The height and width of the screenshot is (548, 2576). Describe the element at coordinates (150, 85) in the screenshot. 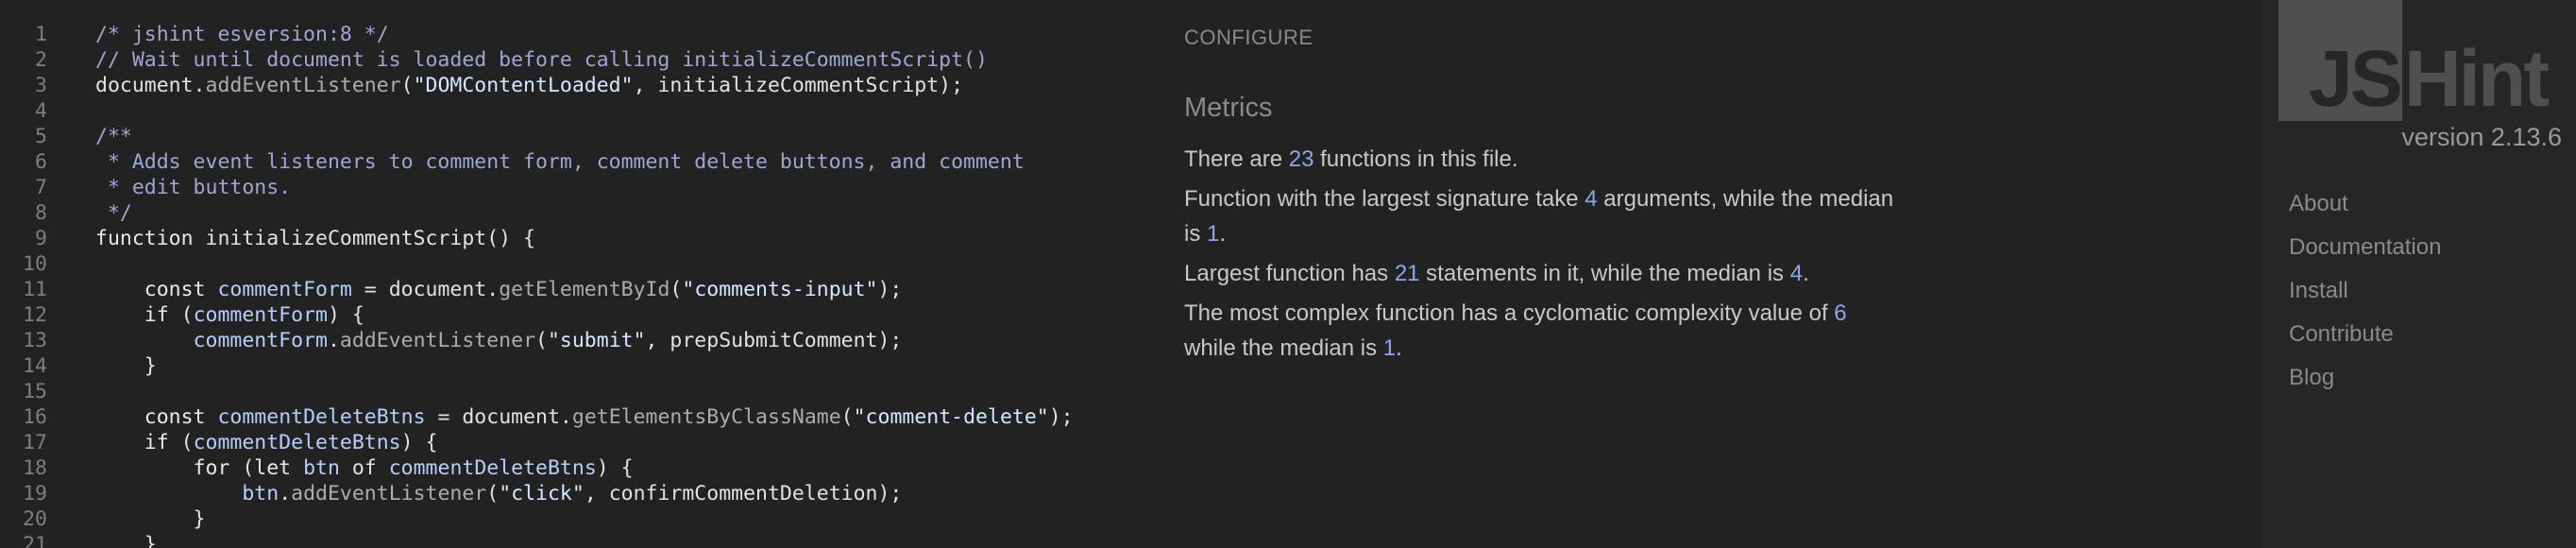

I see `code-token: document.` at that location.